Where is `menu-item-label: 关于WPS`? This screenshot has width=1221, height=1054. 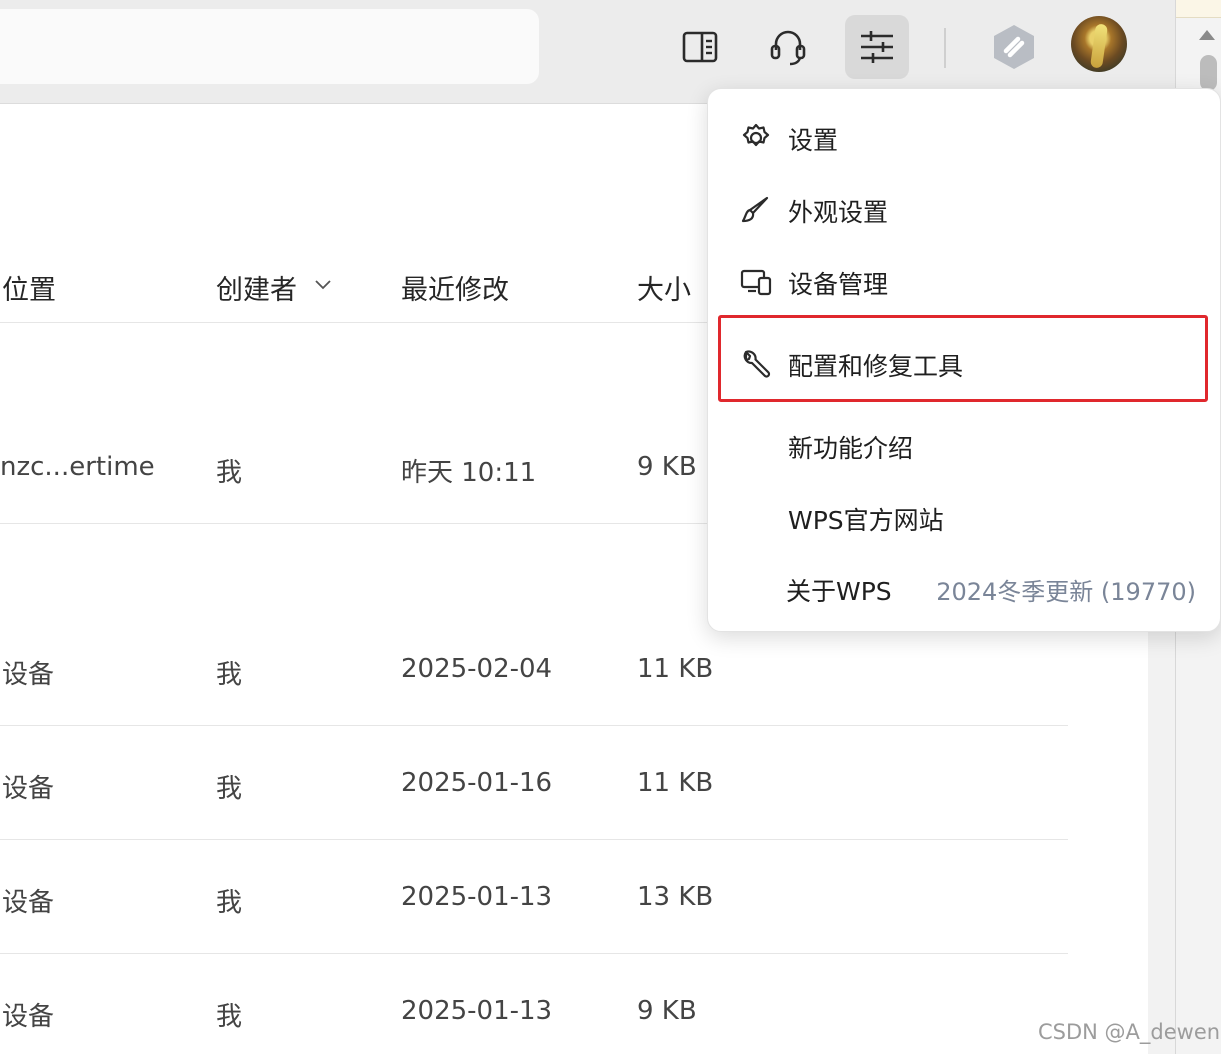 menu-item-label: 关于WPS is located at coordinates (839, 591).